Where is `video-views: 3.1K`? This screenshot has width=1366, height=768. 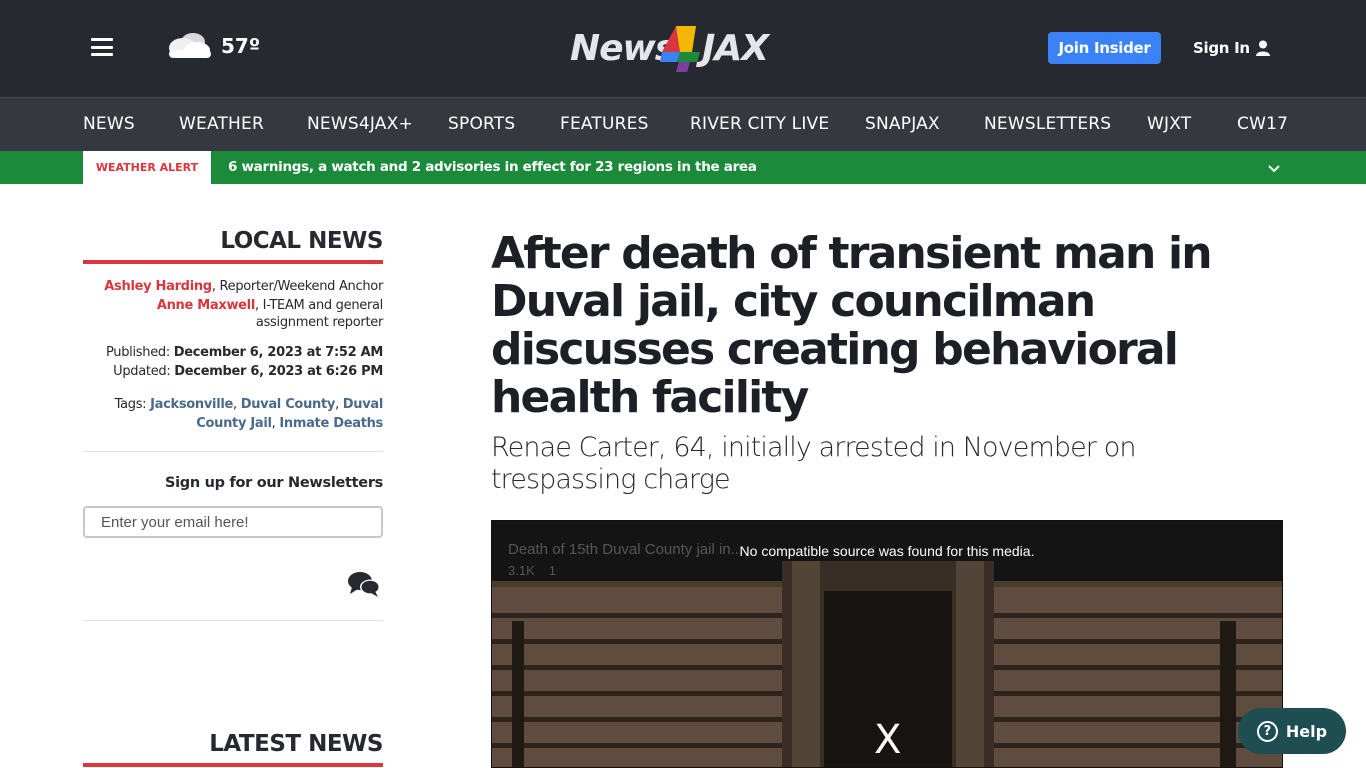
video-views: 3.1K is located at coordinates (521, 570).